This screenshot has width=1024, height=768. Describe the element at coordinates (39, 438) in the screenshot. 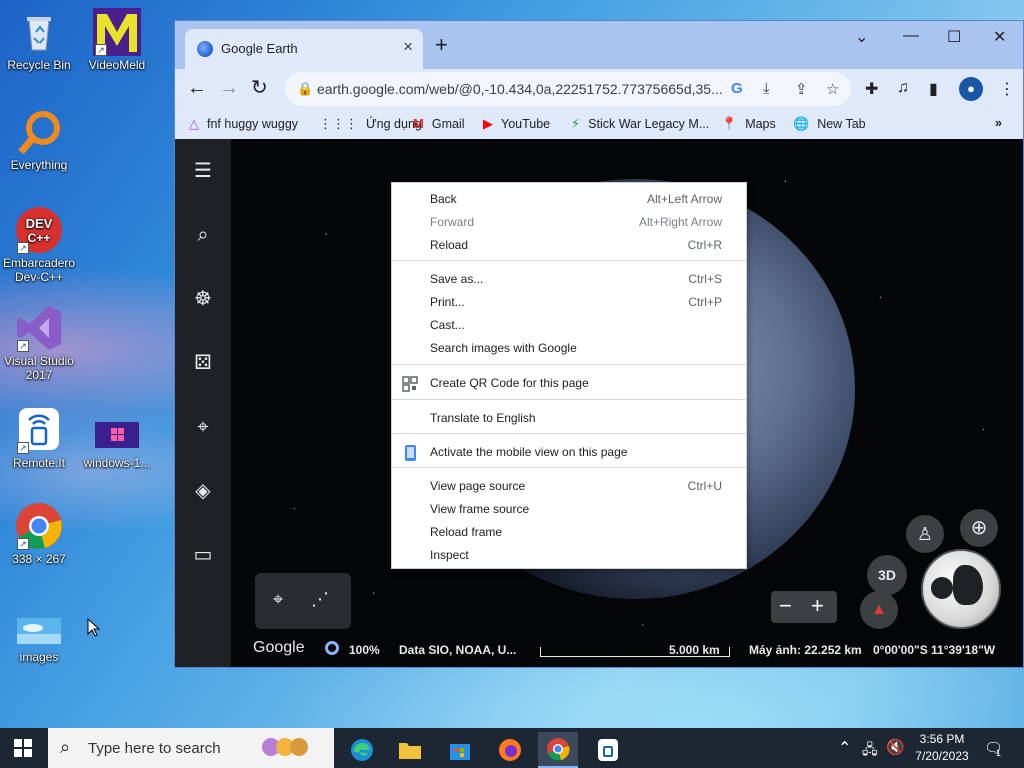

I see `desktop-icon-remoteit: ↗ Remote.It` at that location.